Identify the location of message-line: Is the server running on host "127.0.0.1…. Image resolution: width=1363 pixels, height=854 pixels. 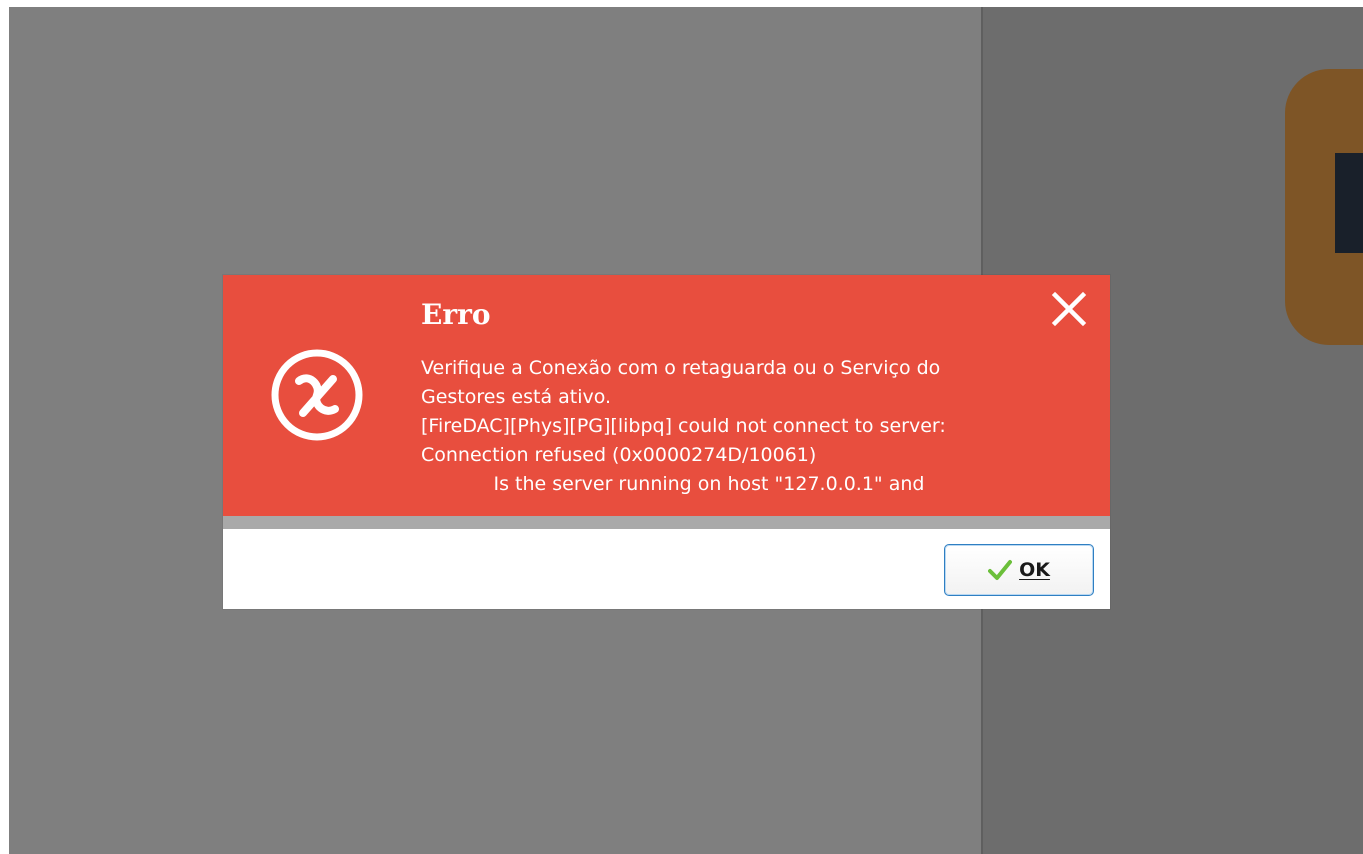
(673, 484).